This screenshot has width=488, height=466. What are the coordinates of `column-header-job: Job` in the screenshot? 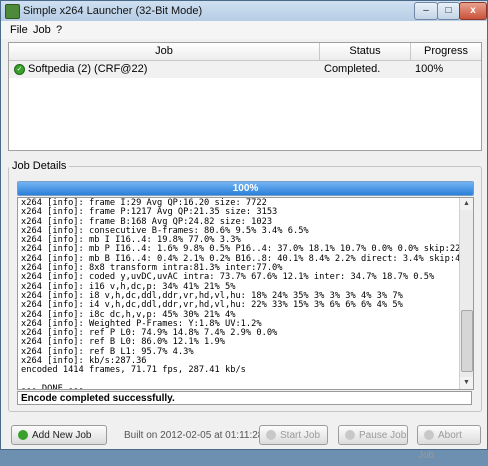 It's located at (164, 52).